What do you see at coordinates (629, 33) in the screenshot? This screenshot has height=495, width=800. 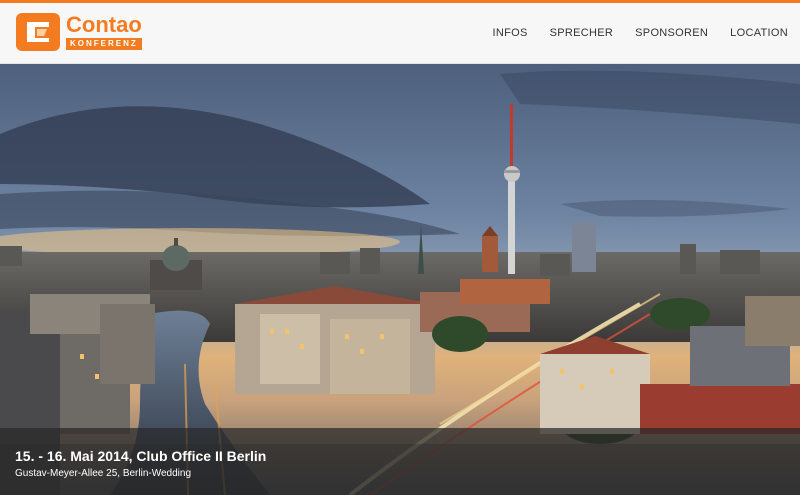 I see `main-navigation: INFOS SPRECHER SPONSOREN LOCATION` at bounding box center [629, 33].